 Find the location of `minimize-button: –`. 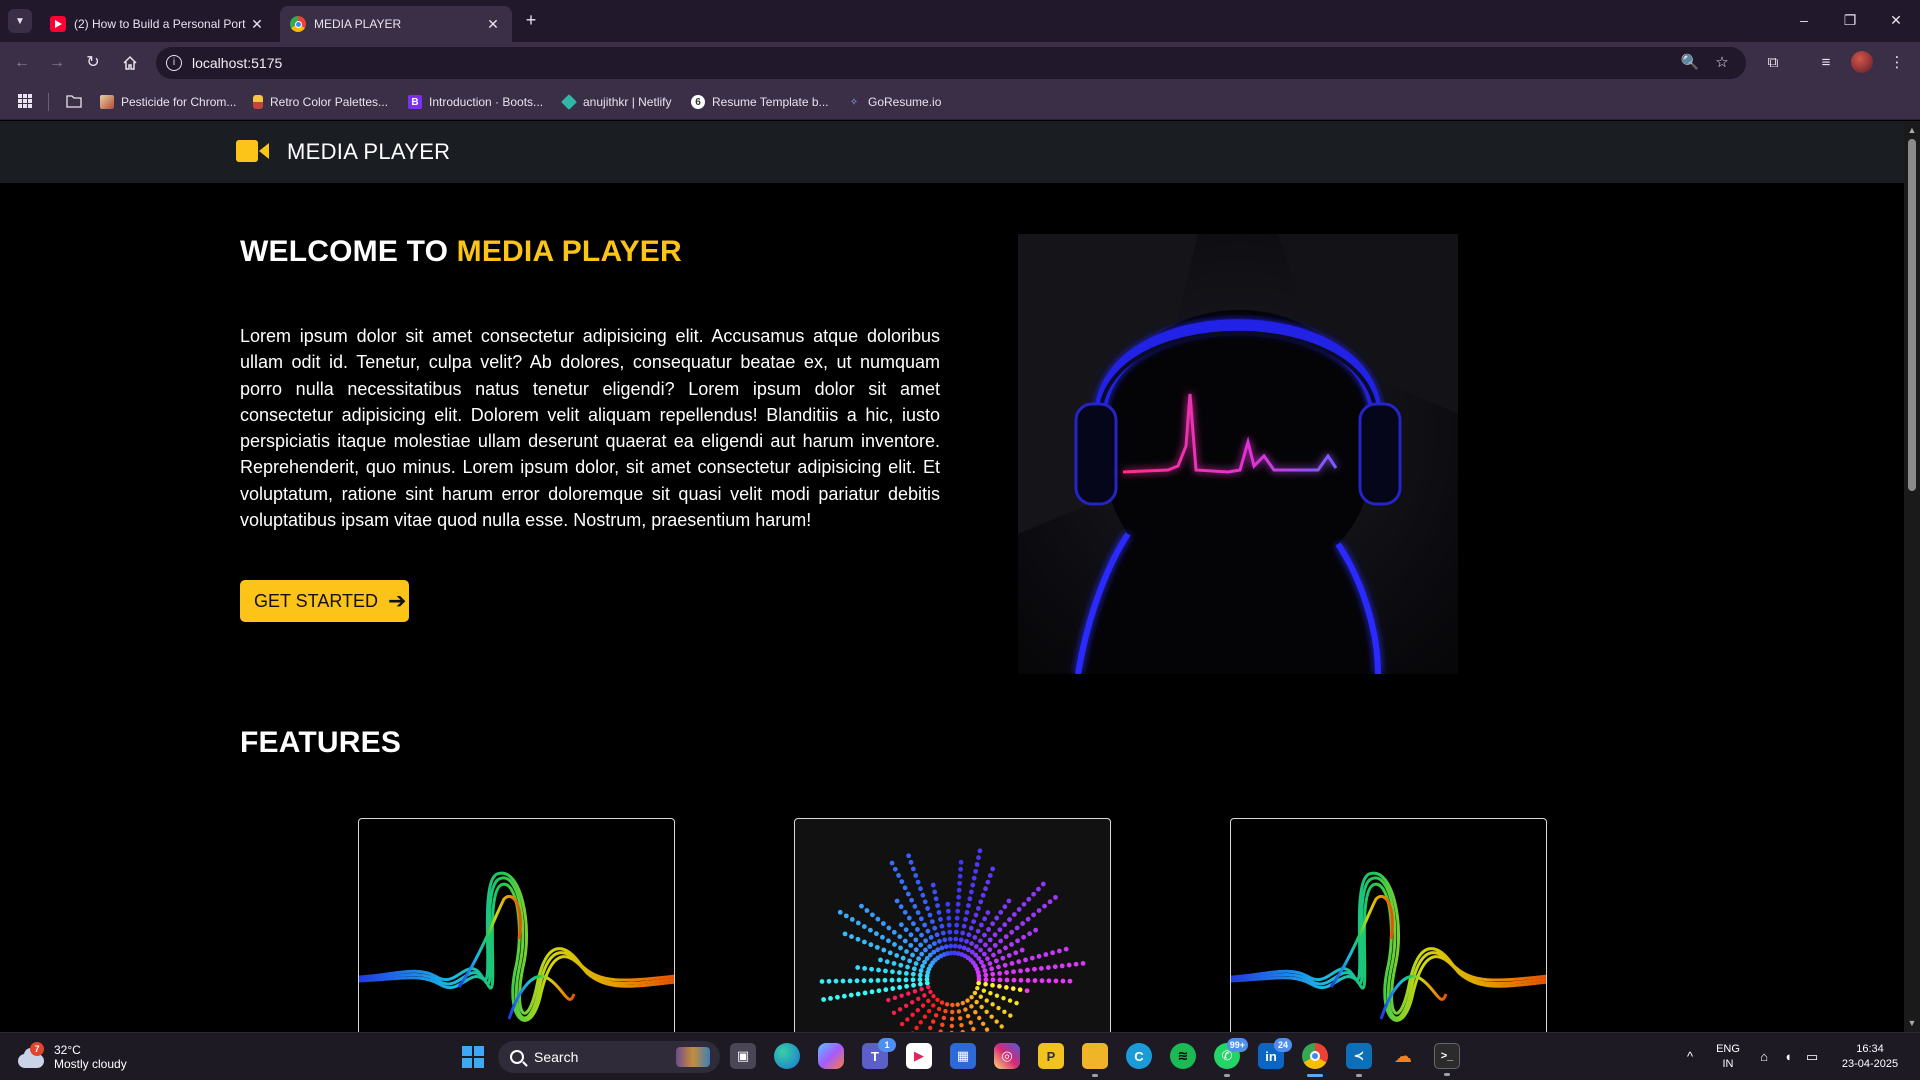

minimize-button: – is located at coordinates (1804, 20).